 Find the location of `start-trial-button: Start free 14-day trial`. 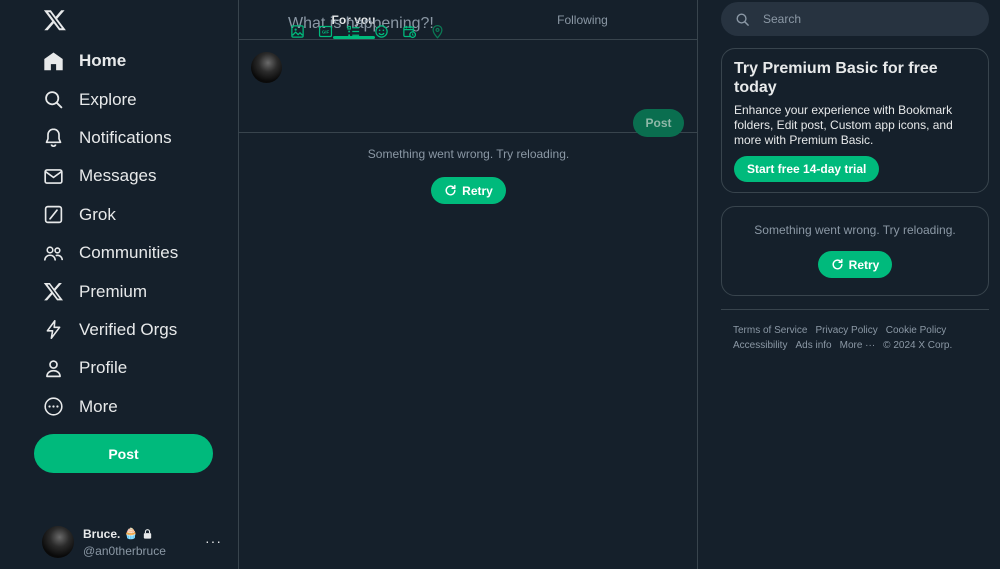

start-trial-button: Start free 14-day trial is located at coordinates (807, 169).